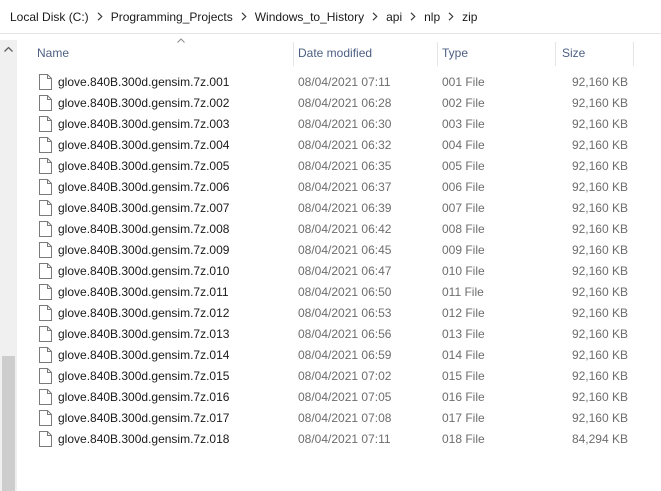  Describe the element at coordinates (345, 166) in the screenshot. I see `file-date-modified: 08/04/2021 06:35` at that location.